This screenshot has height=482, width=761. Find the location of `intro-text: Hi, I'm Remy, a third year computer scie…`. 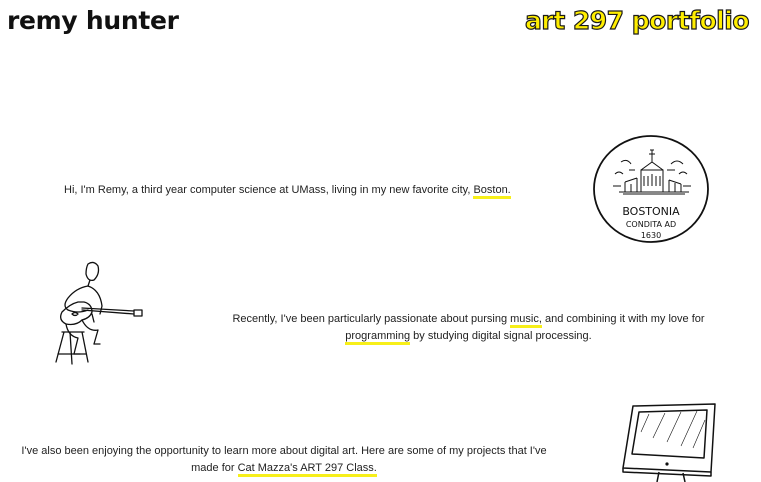

intro-text: Hi, I'm Remy, a third year computer scie… is located at coordinates (269, 190).